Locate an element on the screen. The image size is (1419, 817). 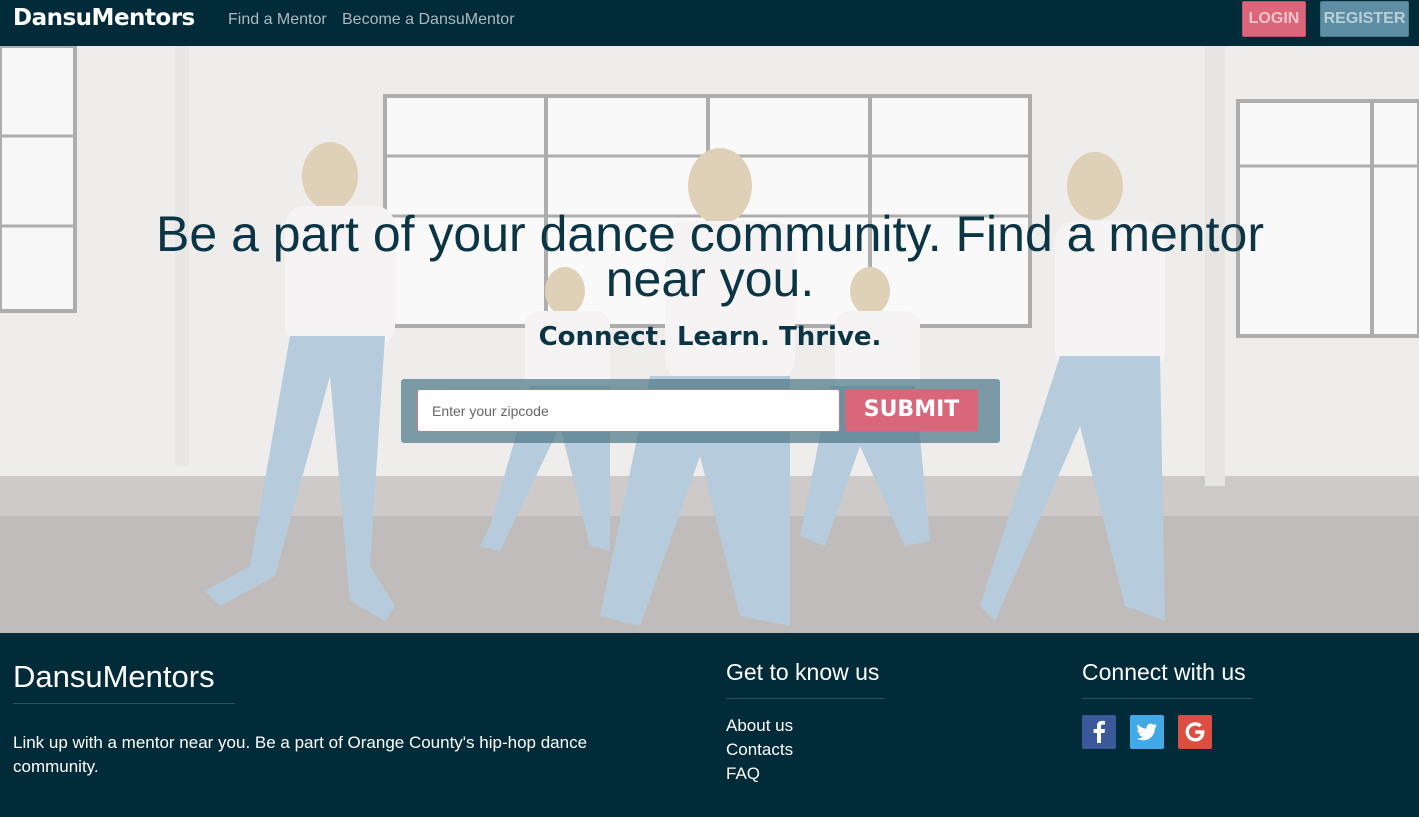
zipcode-search-box: SUBMIT is located at coordinates (700, 411).